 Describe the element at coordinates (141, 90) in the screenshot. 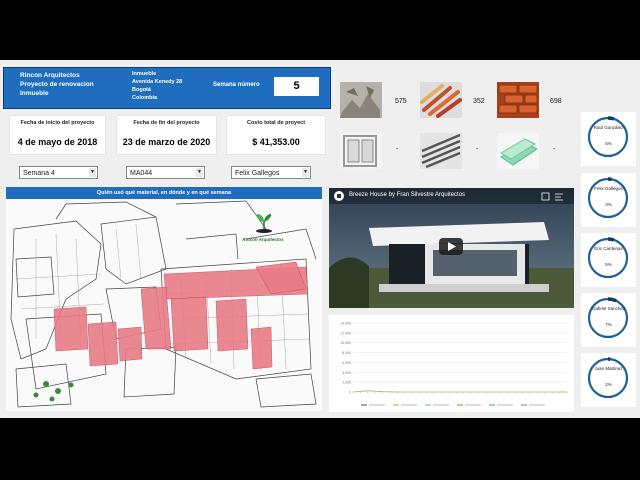

I see `city: Bogotá` at that location.